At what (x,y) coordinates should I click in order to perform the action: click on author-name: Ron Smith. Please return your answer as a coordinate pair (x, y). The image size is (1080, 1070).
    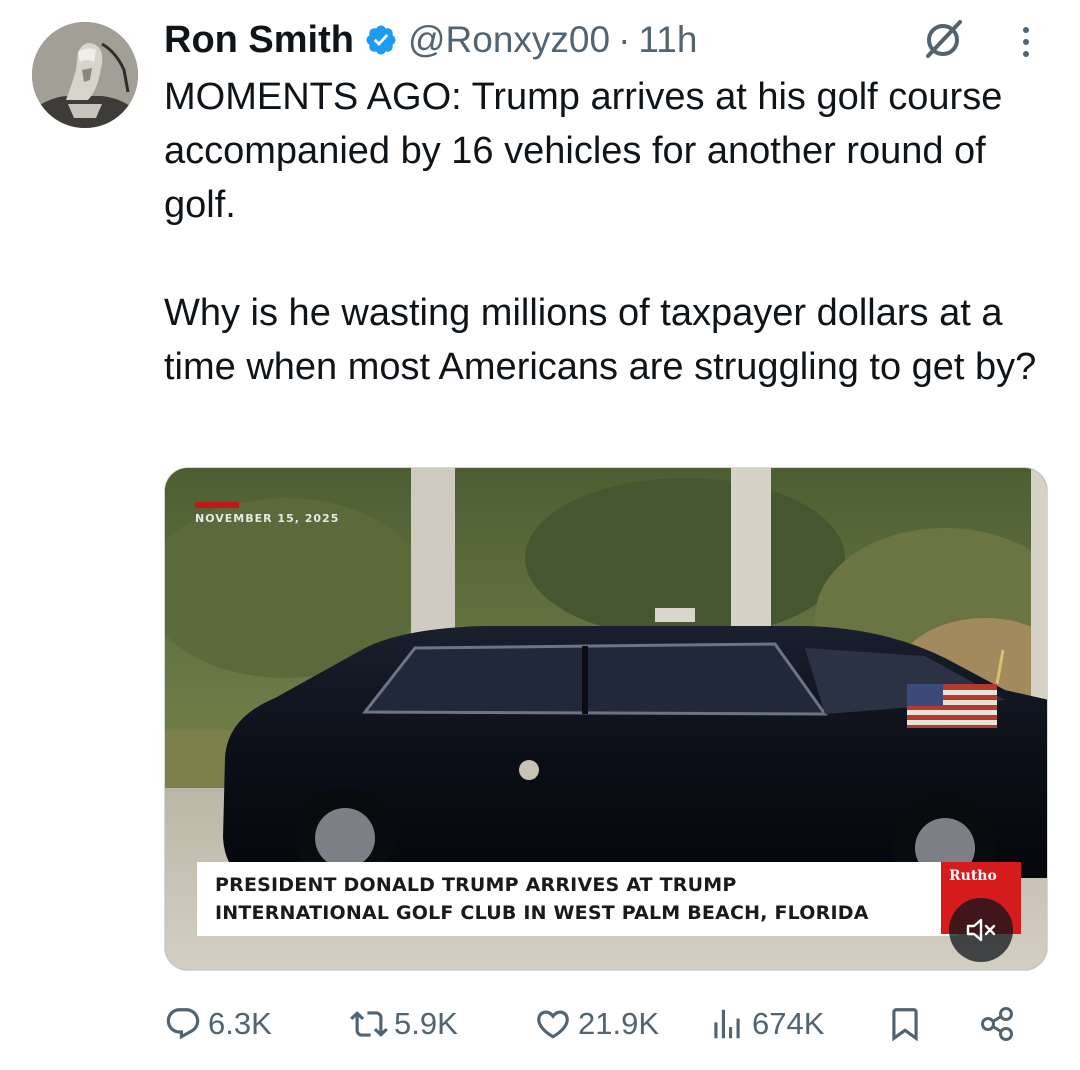
    Looking at the image, I should click on (259, 40).